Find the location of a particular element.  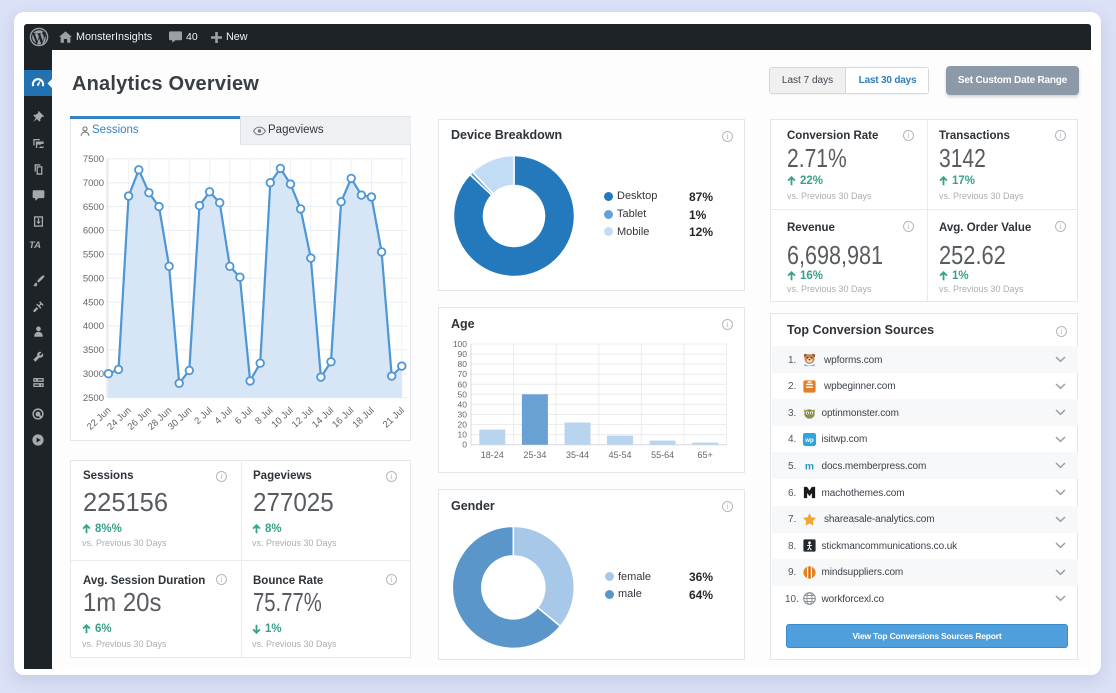

svg-text: 10 Jul is located at coordinates (282, 417).